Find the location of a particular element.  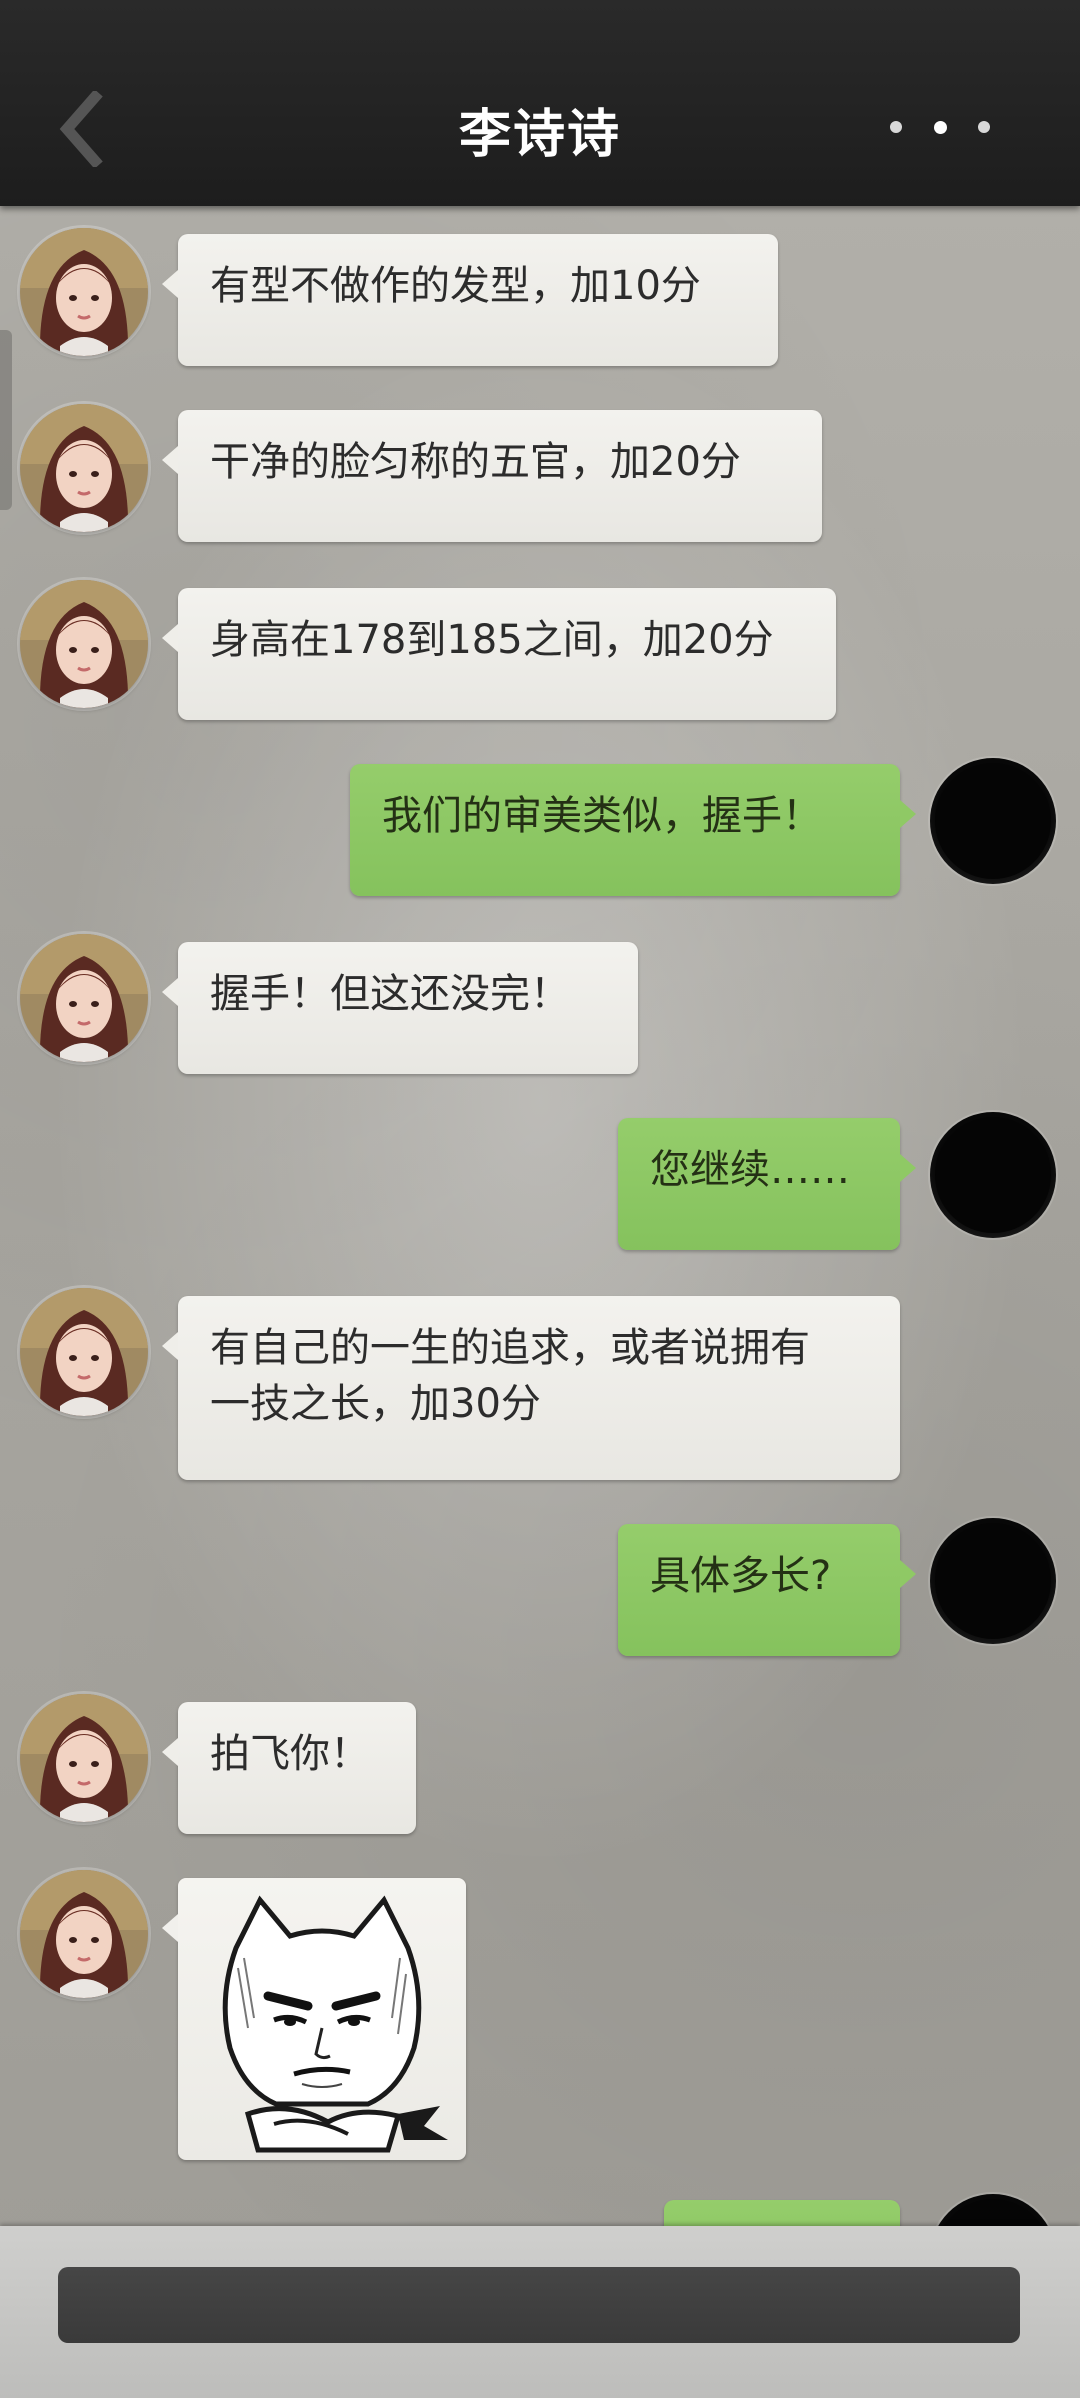

incoming-message: 身高在178到185之间，加20分 is located at coordinates (499, 654).